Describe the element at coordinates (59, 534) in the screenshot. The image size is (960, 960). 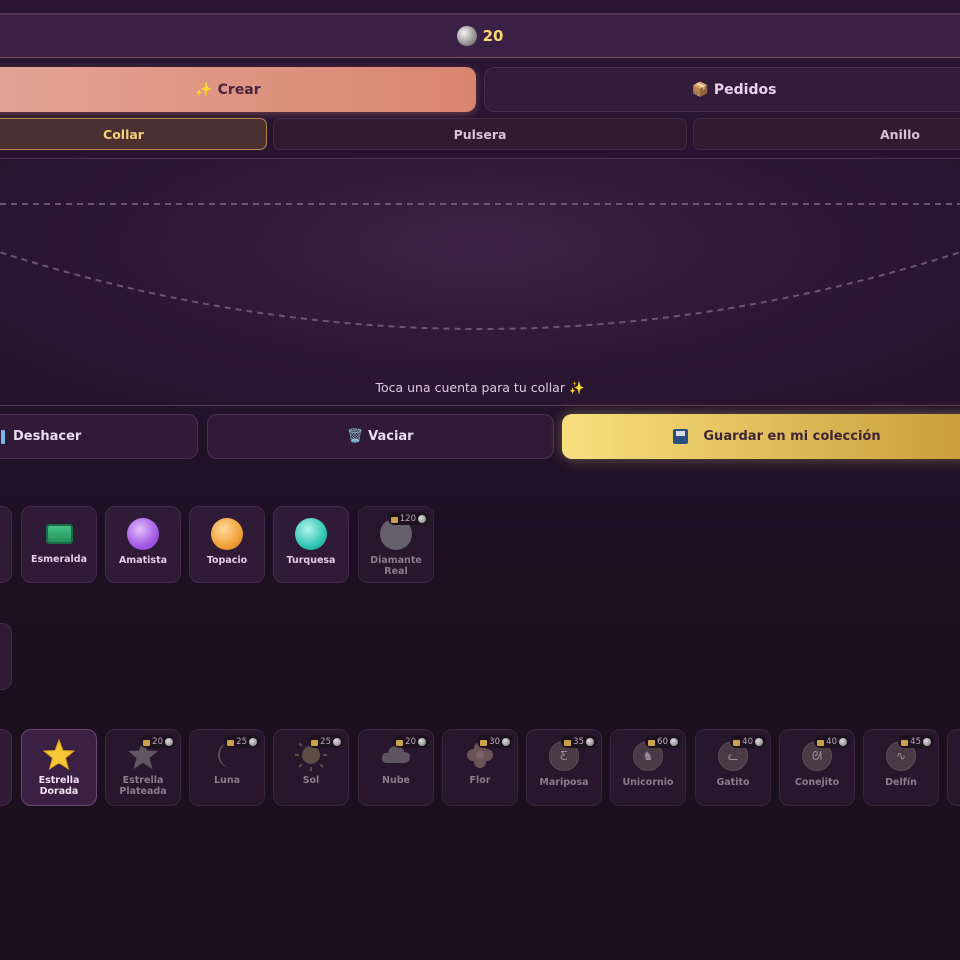
I see `emerald-gem-icon` at that location.